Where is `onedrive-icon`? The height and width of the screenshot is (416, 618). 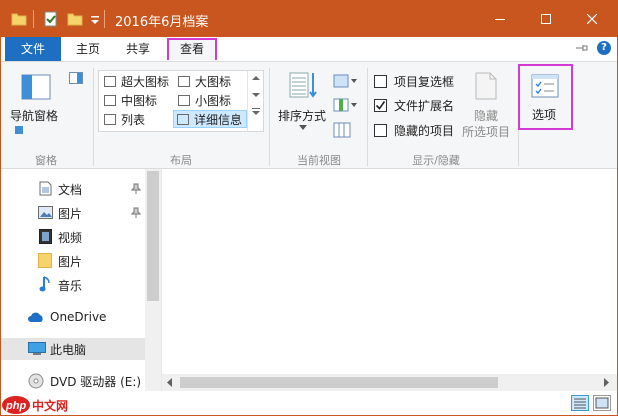 onedrive-icon is located at coordinates (35, 317).